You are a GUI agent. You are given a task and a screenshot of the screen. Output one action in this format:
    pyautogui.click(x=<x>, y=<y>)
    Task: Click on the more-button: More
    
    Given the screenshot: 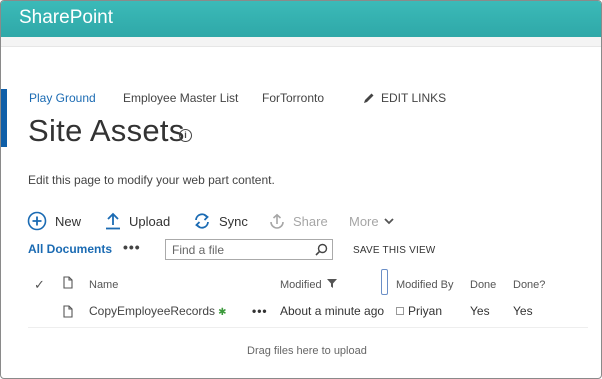 What is the action you would take?
    pyautogui.click(x=371, y=221)
    